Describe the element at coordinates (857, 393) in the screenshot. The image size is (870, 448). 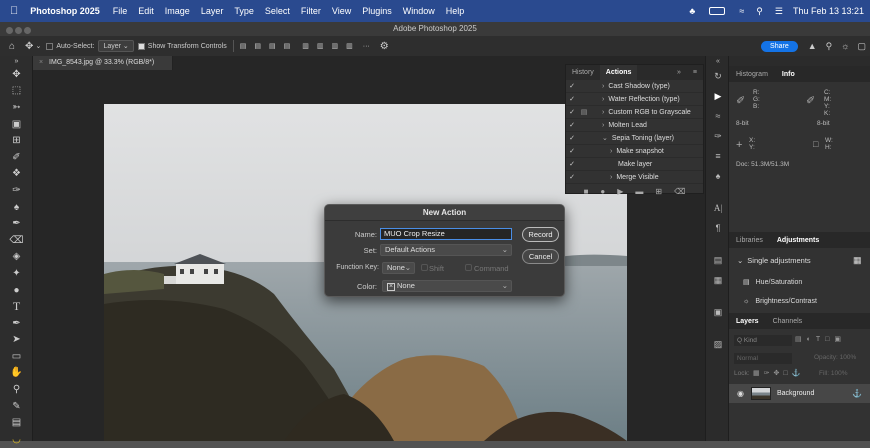
I see `lock-icon: ⚓` at that location.